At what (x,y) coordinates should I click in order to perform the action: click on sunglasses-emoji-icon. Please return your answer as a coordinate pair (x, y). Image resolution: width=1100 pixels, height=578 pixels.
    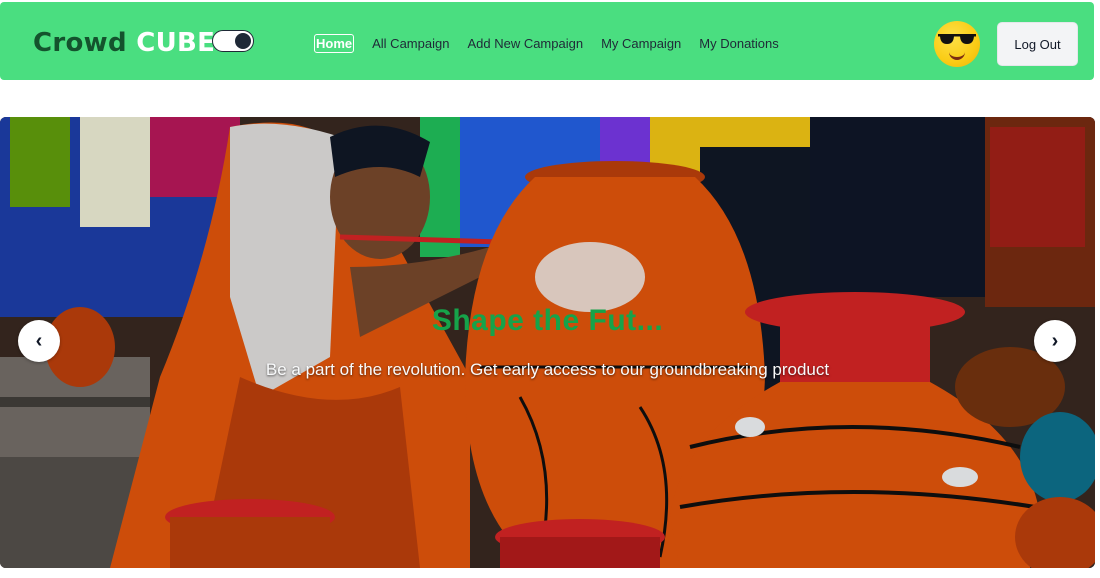
    Looking at the image, I should click on (957, 44).